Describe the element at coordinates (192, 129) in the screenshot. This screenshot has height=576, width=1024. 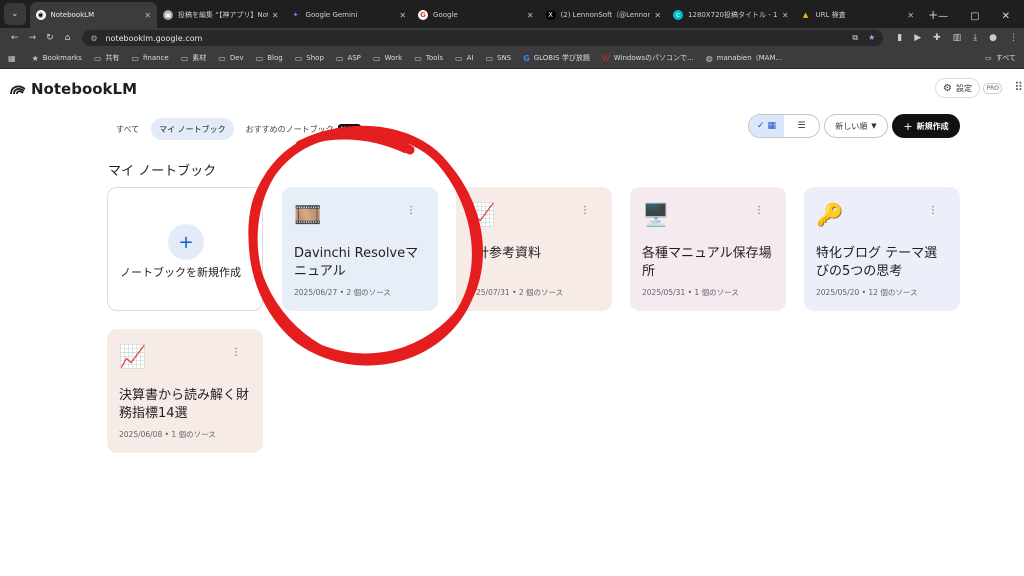
I see `tab-my-notebooks: マイ ノートブック` at that location.